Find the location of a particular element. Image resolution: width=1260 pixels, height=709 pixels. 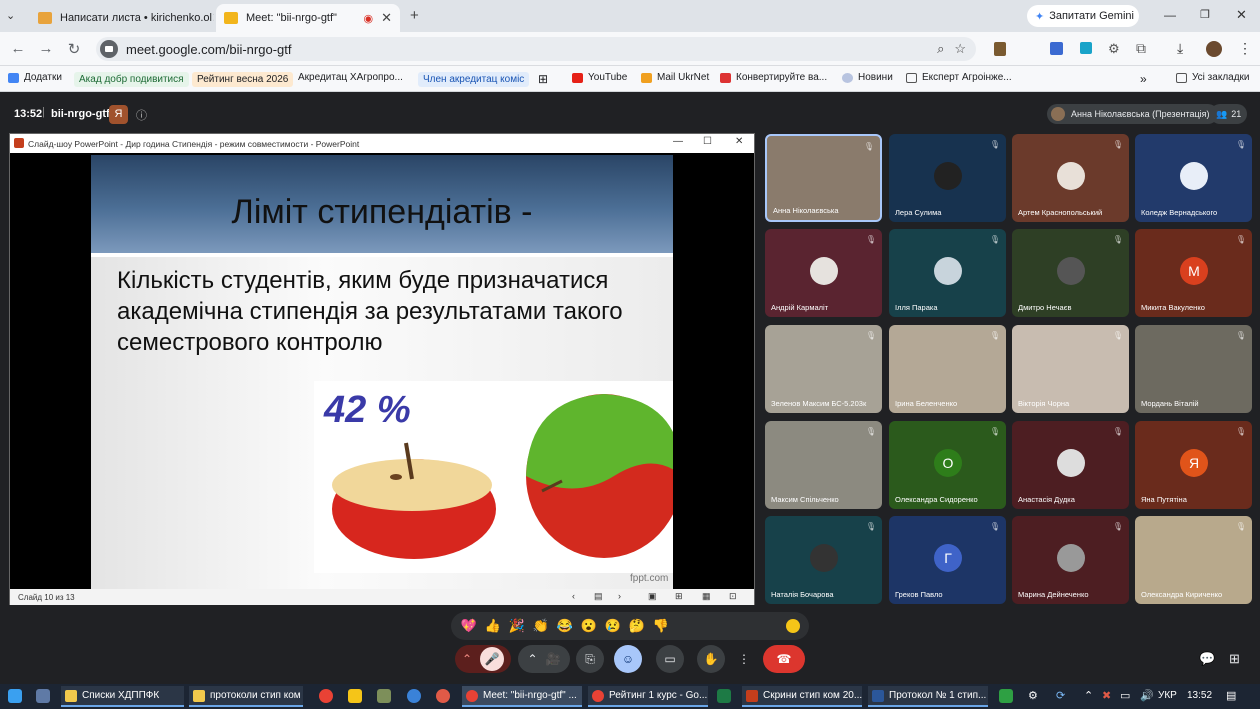

participant-tile: 🎙 Лера Сулима is located at coordinates (947, 178).